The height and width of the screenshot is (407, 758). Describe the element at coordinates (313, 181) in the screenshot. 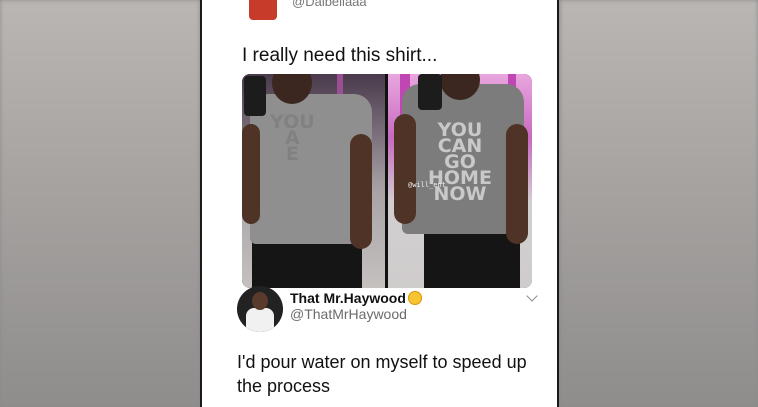

I see `photo-dry-shirt: YOU A E` at that location.